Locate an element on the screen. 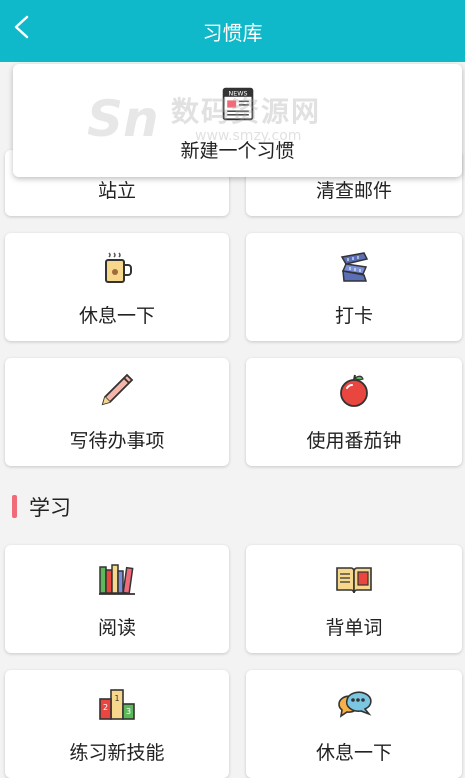 The image size is (465, 778). new-habit-label: 新建一个习惯 is located at coordinates (237, 151).